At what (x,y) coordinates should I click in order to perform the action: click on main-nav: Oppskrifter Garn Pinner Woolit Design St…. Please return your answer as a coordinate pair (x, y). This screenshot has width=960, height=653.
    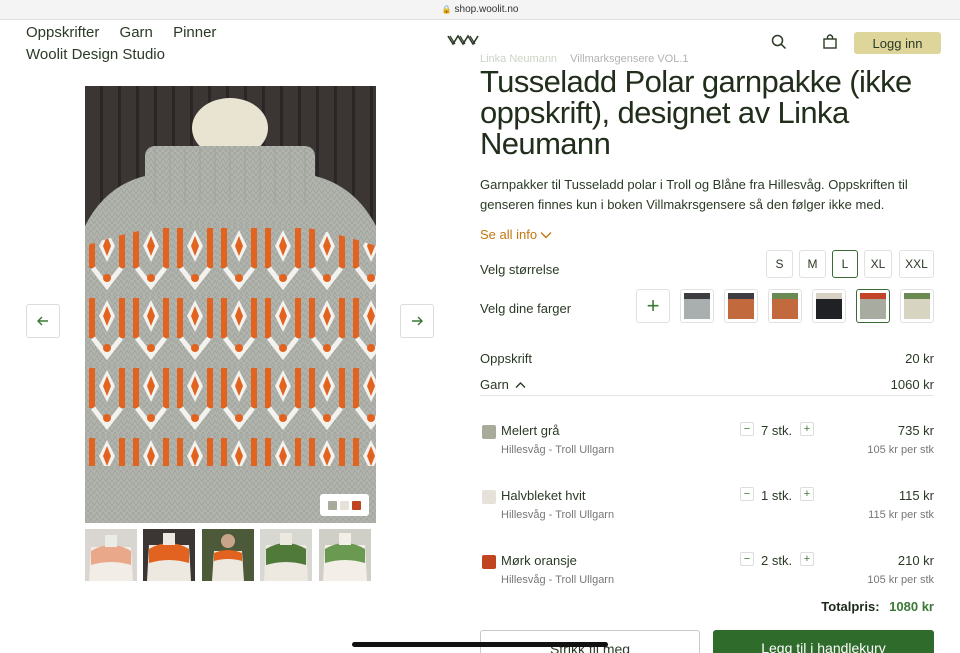
    Looking at the image, I should click on (129, 43).